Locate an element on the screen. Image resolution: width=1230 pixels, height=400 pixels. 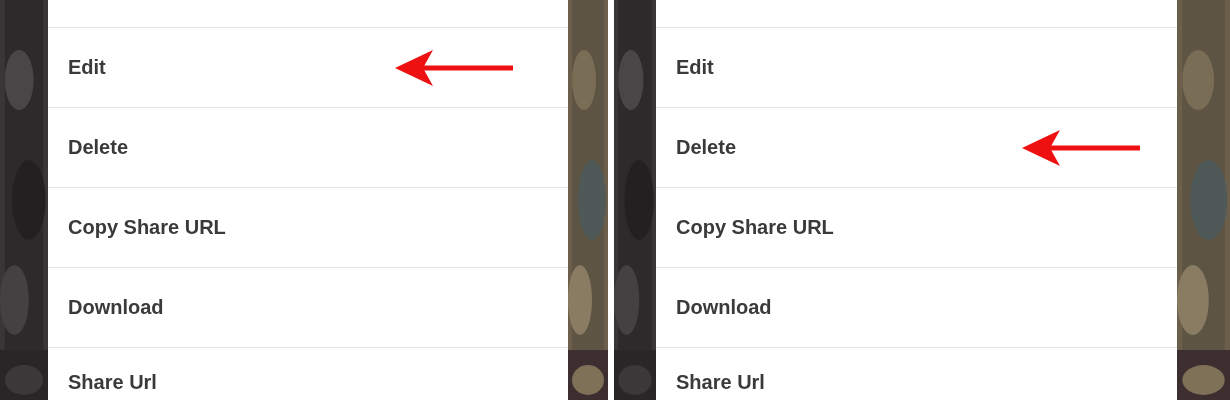
menu-item: Delete is located at coordinates (916, 148).